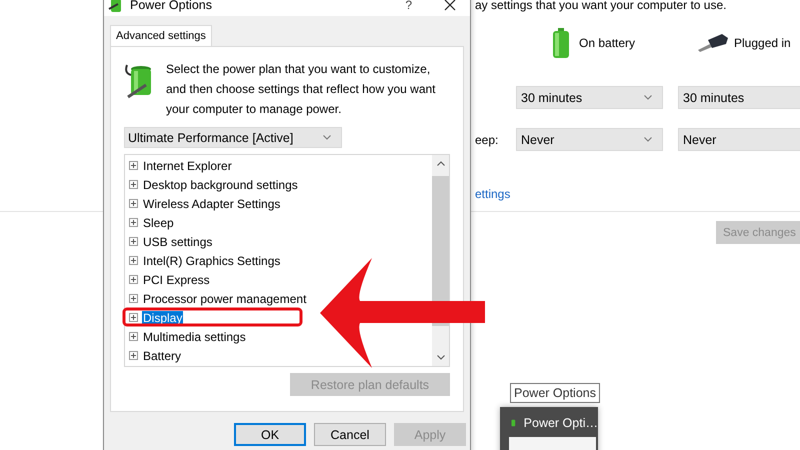  Describe the element at coordinates (270, 434) in the screenshot. I see `dialog-button: OK` at that location.